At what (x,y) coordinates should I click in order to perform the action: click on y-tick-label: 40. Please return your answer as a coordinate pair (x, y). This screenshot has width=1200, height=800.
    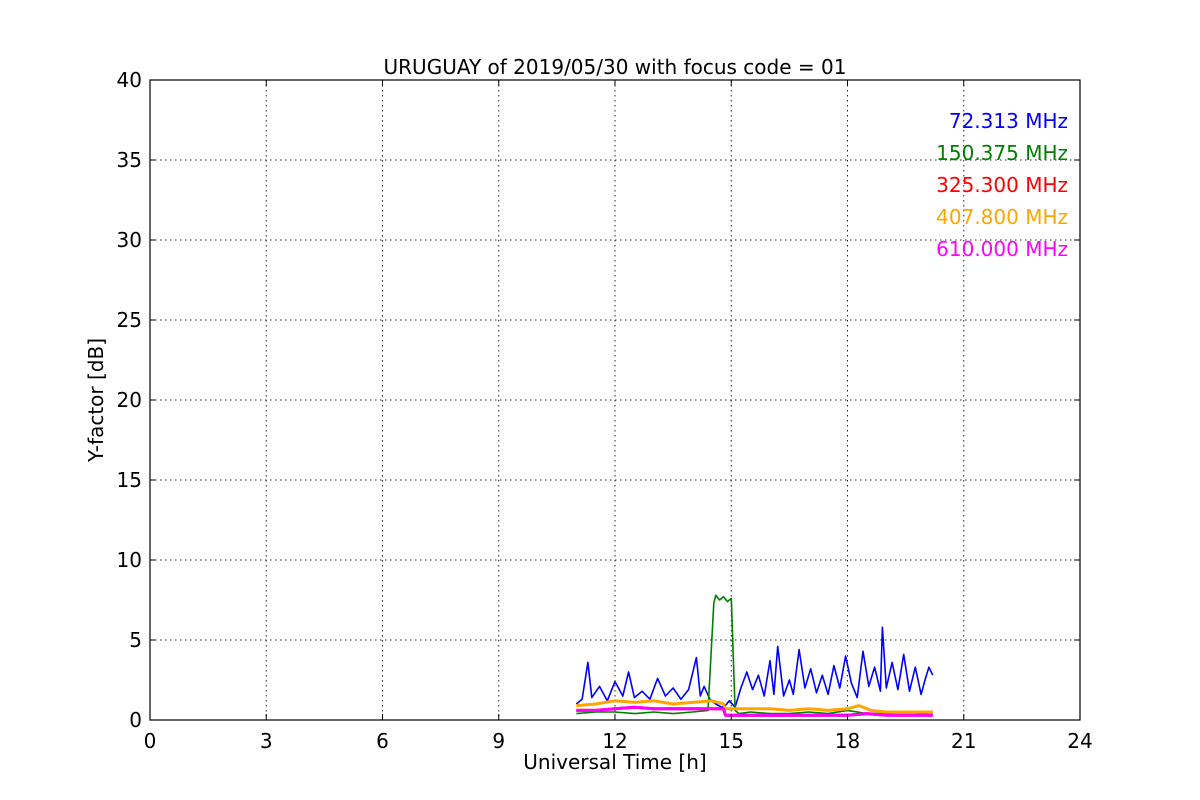
    Looking at the image, I should click on (129, 80).